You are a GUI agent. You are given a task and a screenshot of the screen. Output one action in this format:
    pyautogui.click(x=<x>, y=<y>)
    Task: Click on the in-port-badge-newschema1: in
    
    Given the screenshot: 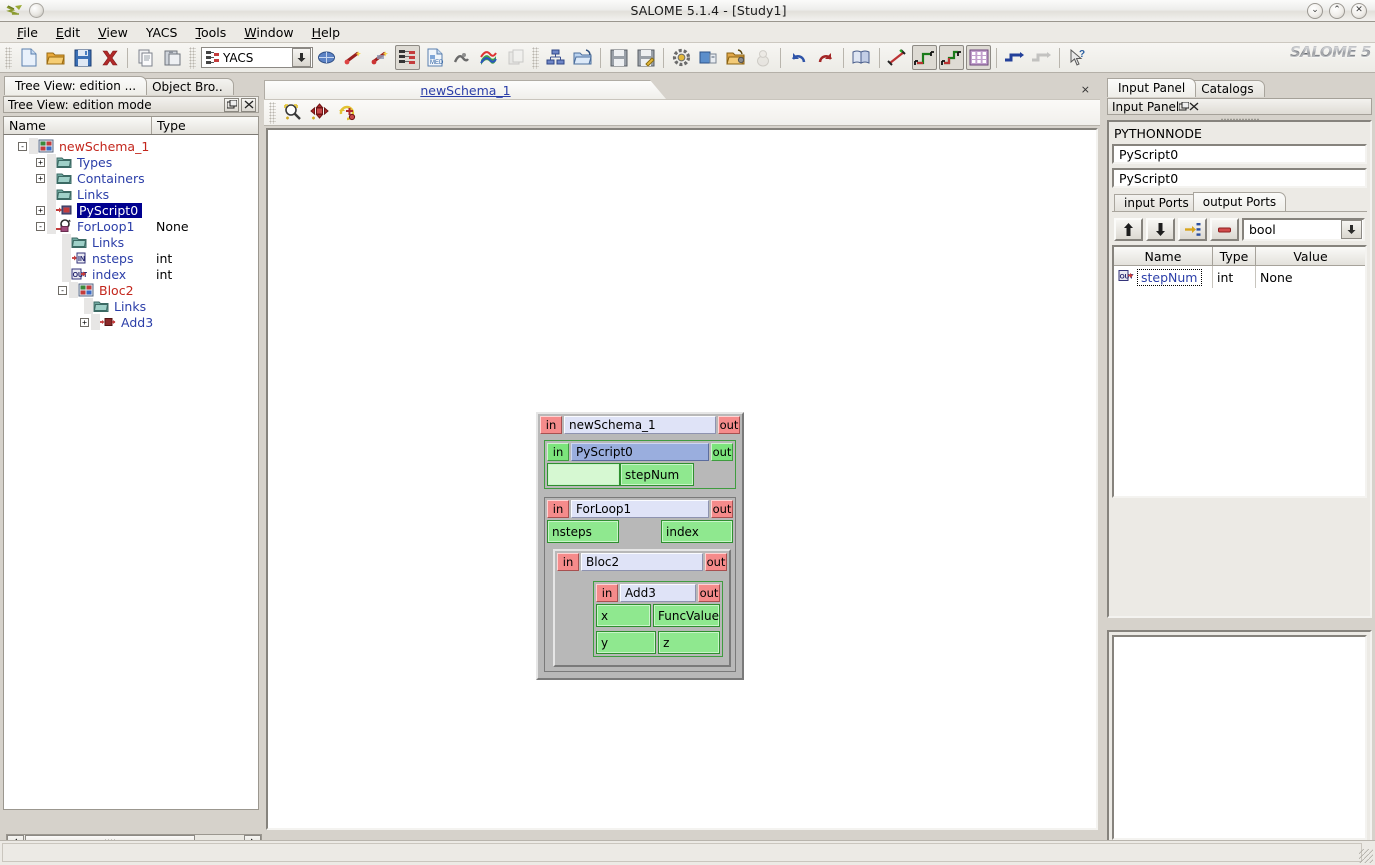 What is the action you would take?
    pyautogui.click(x=551, y=425)
    